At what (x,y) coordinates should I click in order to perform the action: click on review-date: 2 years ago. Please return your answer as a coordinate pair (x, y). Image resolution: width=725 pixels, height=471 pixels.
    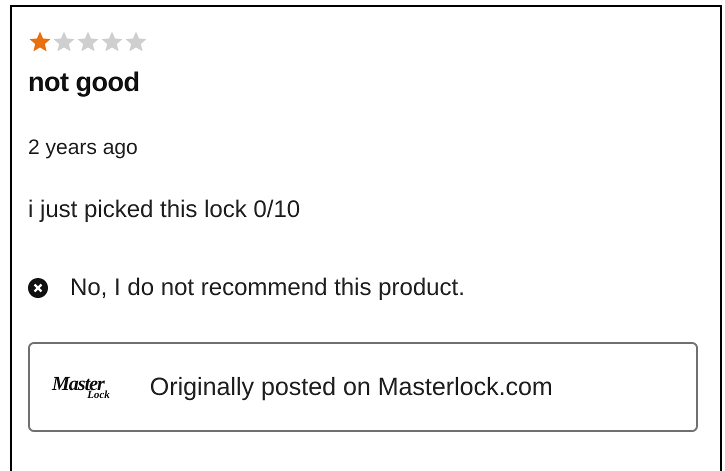
    Looking at the image, I should click on (83, 148).